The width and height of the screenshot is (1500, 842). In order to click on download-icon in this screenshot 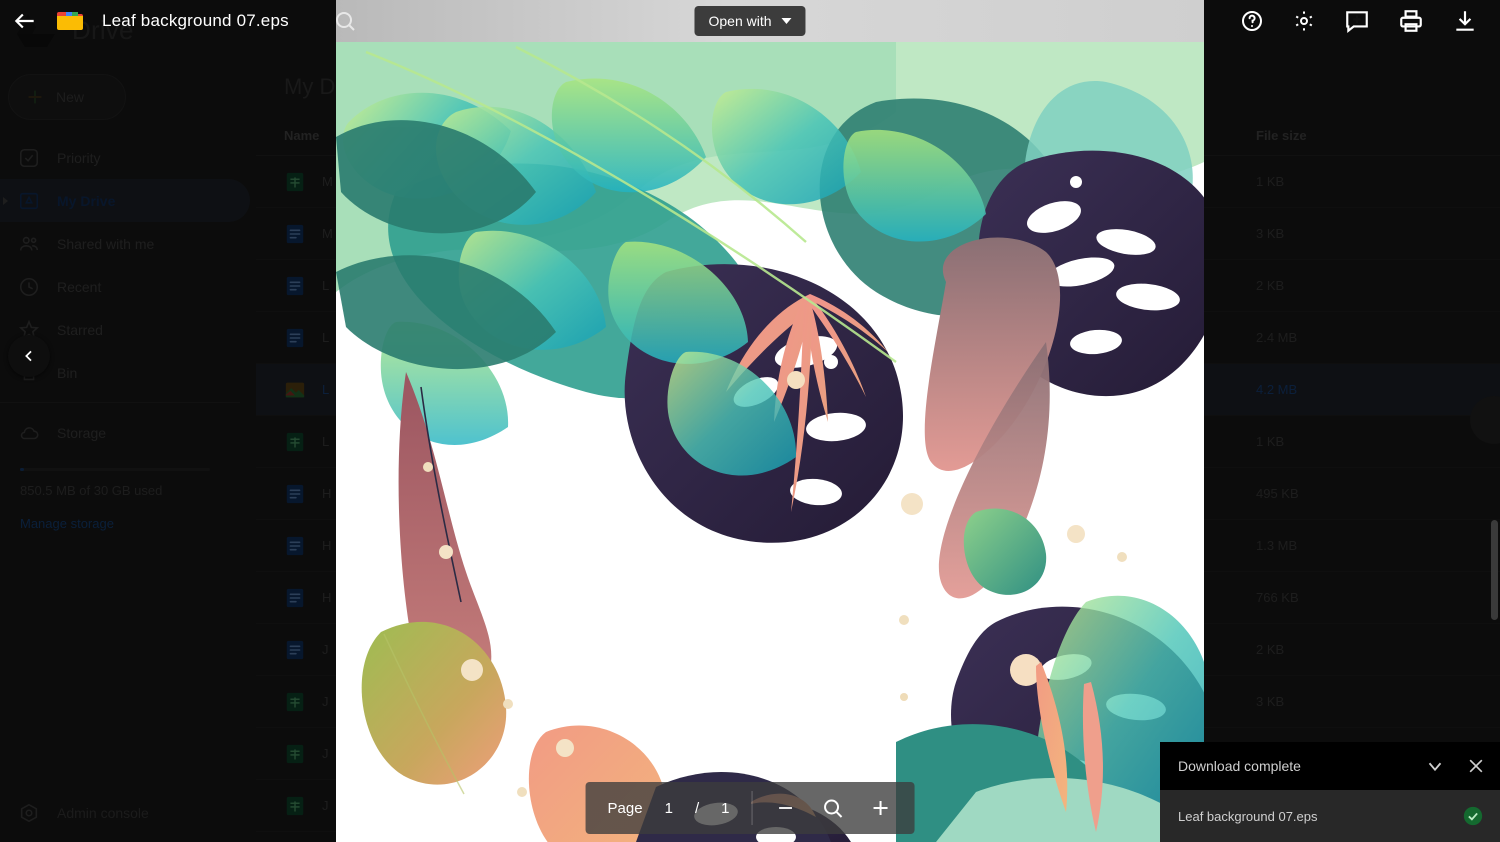, I will do `click(1465, 21)`.